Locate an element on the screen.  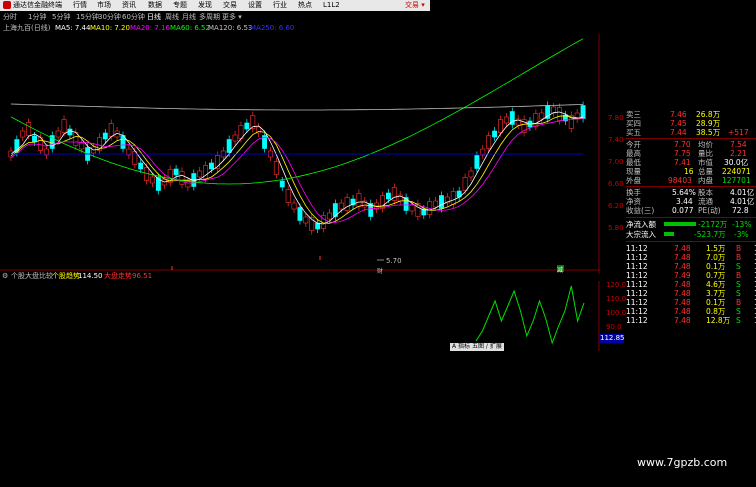
trade-button: 交易 ▾ is located at coordinates (415, 5).